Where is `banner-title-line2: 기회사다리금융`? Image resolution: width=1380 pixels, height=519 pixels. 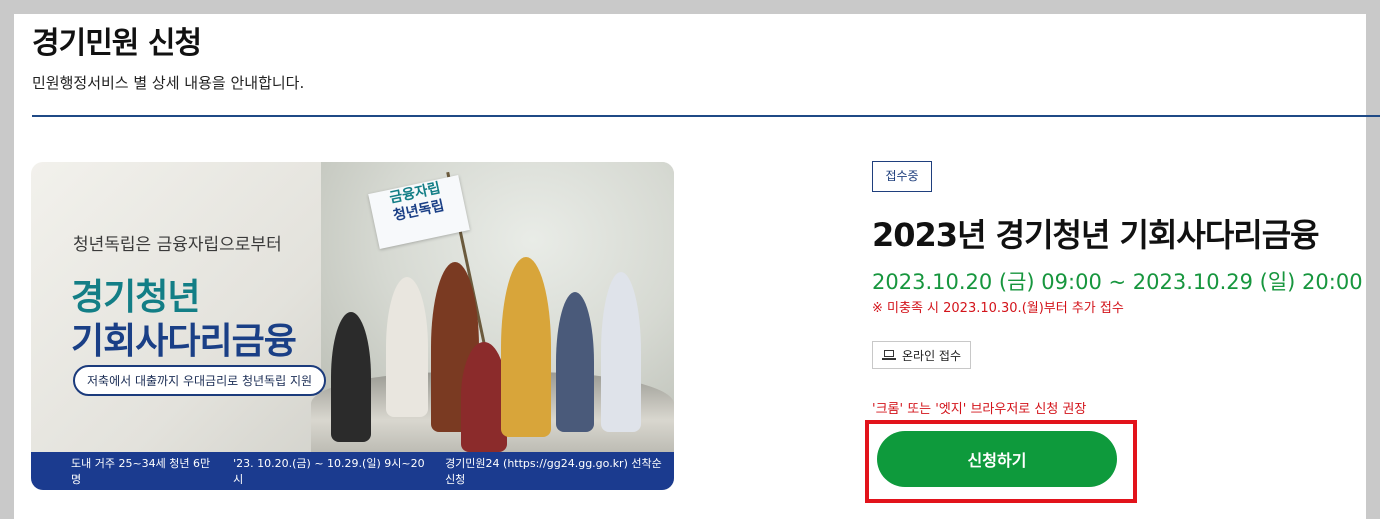 banner-title-line2: 기회사다리금융 is located at coordinates (184, 341).